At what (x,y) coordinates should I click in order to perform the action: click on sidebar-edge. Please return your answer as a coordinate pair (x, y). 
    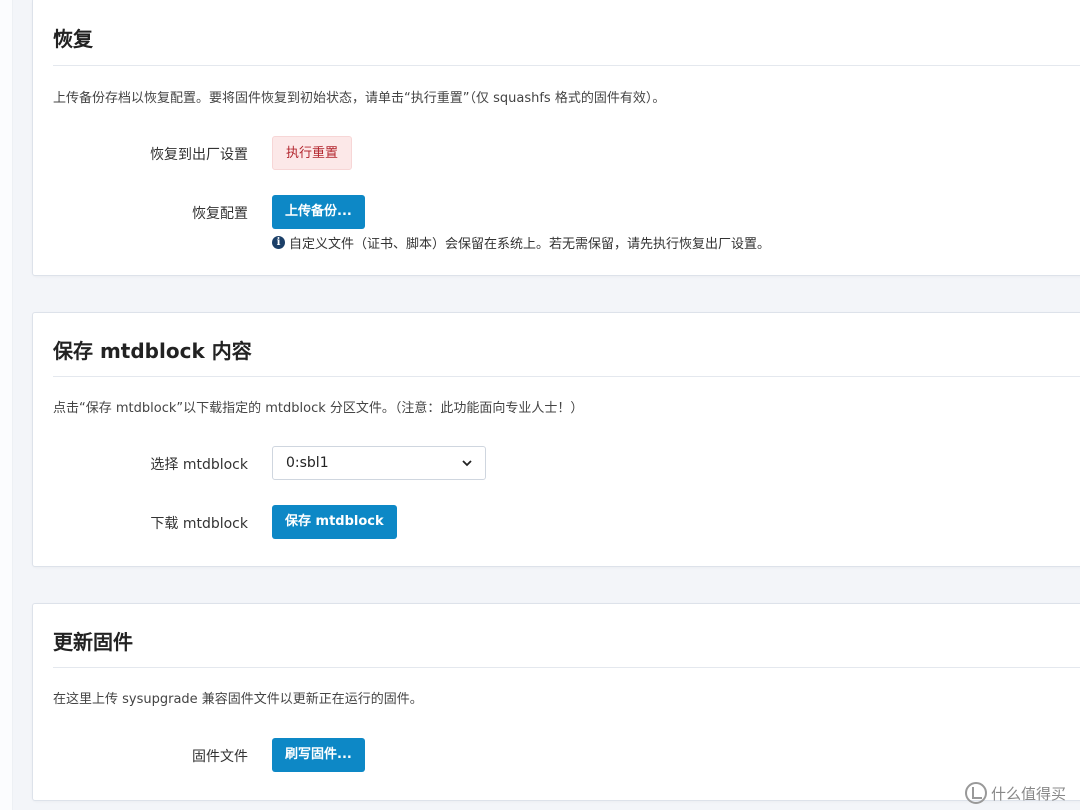
    Looking at the image, I should click on (6, 405).